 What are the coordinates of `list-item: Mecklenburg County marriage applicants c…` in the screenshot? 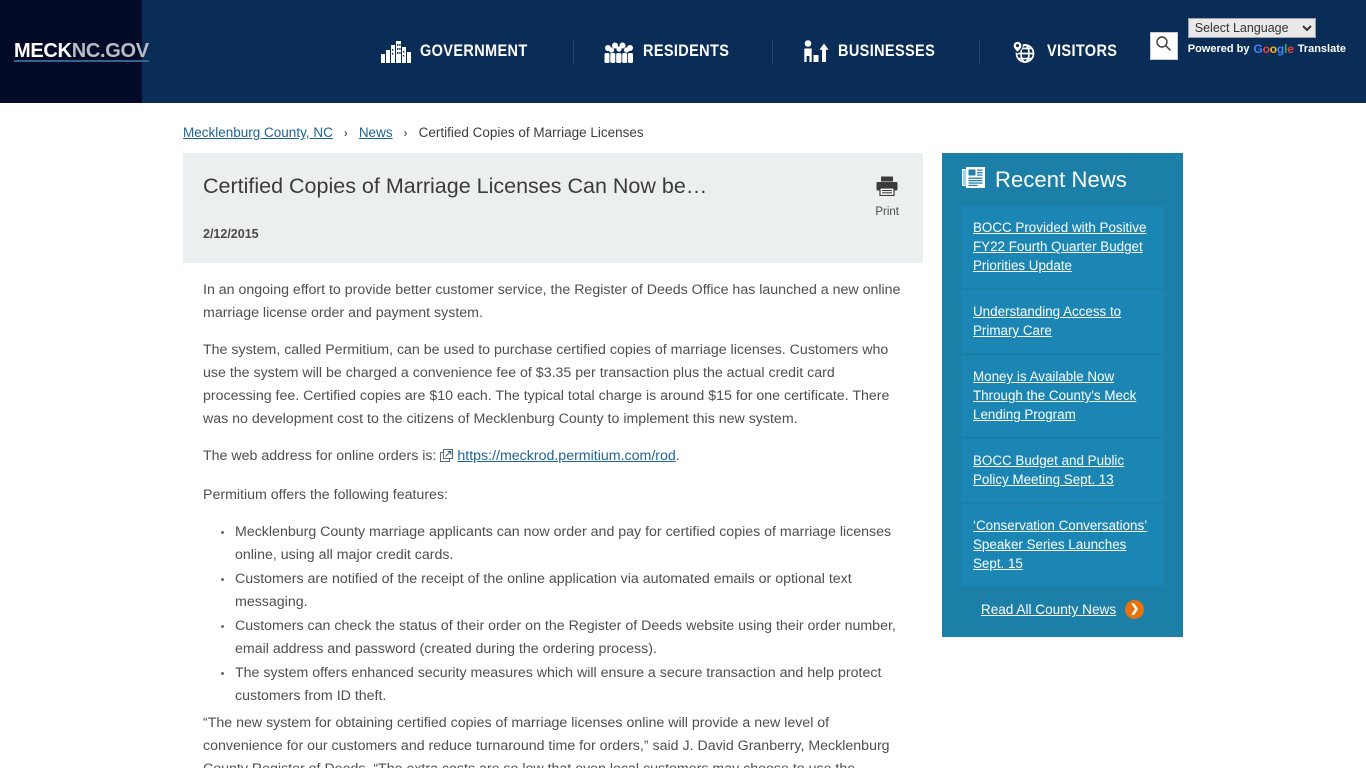 It's located at (562, 544).